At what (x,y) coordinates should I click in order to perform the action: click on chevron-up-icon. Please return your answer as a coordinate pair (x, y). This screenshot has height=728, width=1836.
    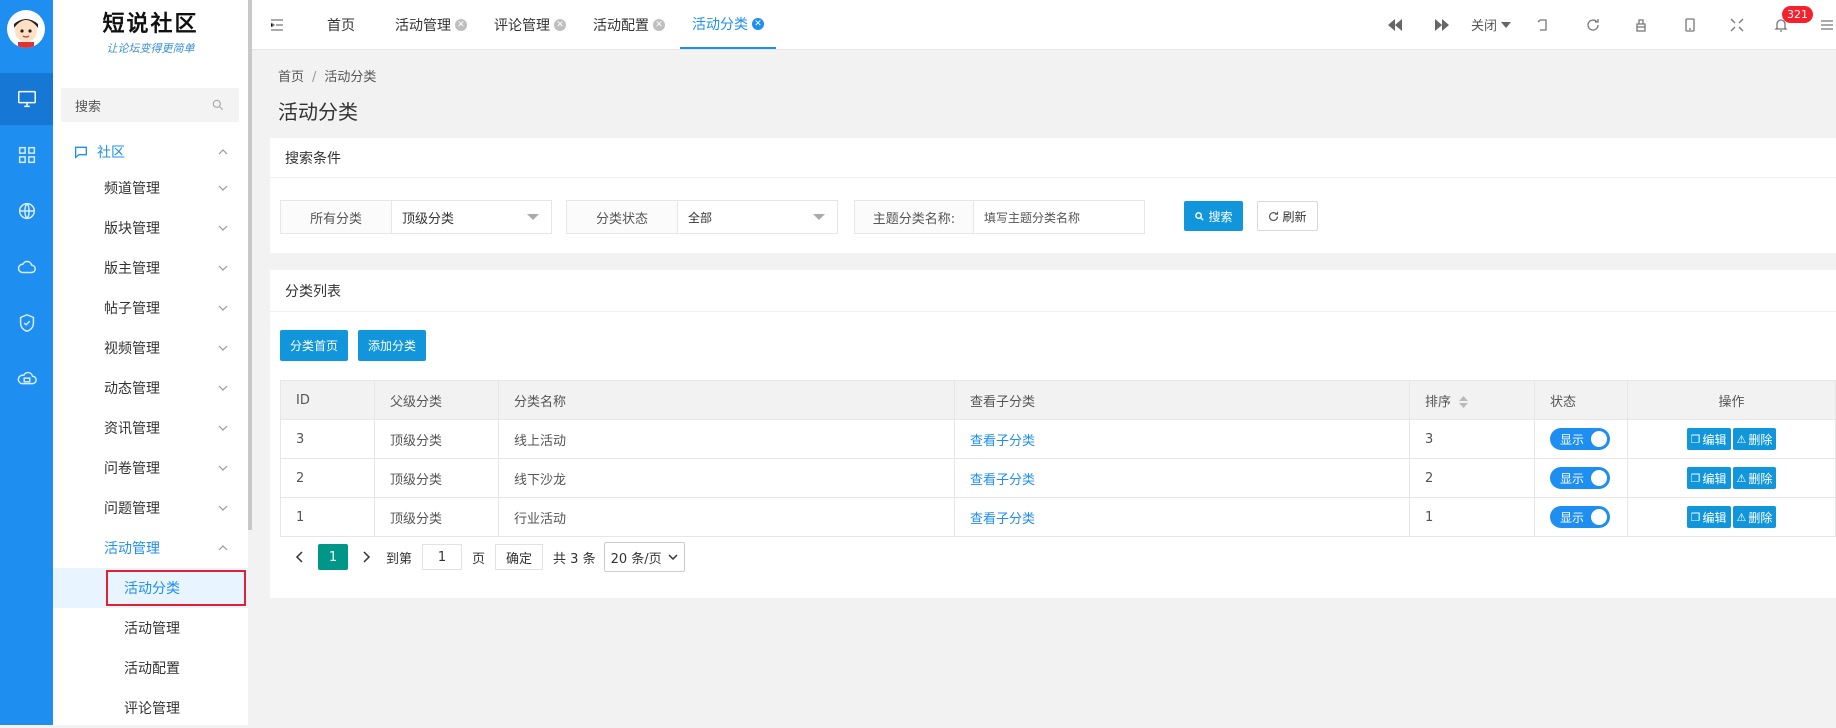
    Looking at the image, I should click on (223, 548).